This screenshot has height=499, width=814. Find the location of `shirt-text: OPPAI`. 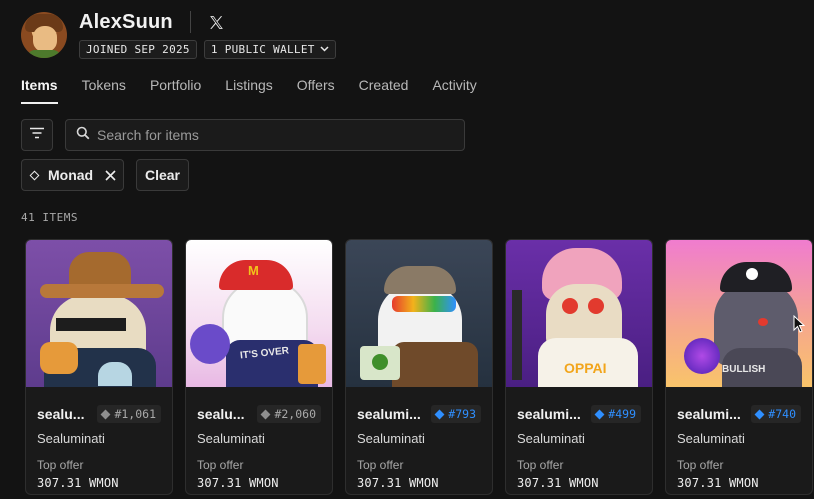

shirt-text: OPPAI is located at coordinates (585, 368).